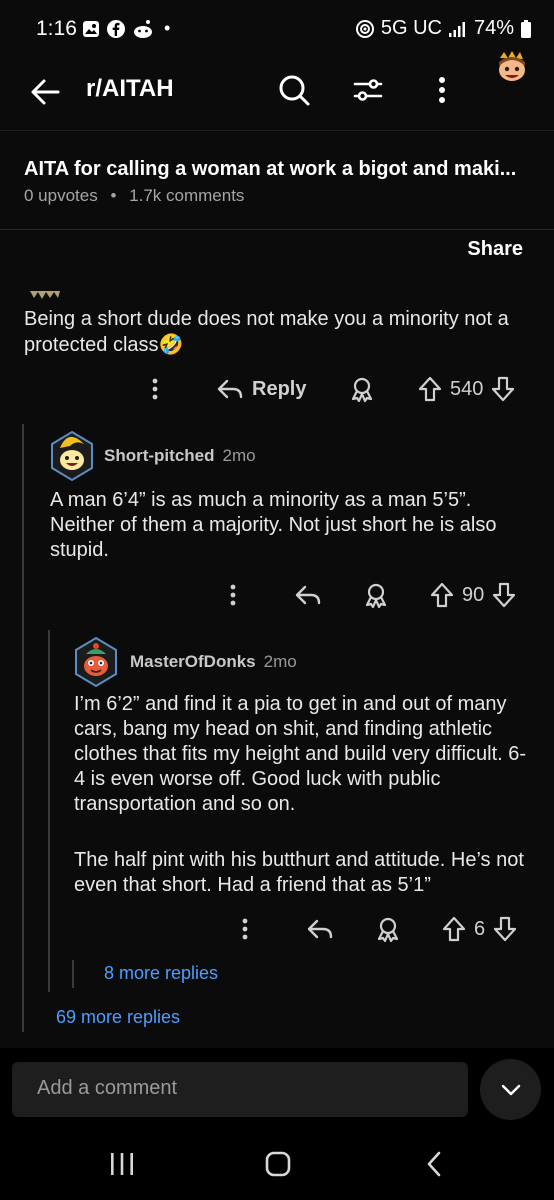 The width and height of the screenshot is (554, 1200). Describe the element at coordinates (91, 28) in the screenshot. I see `gallery-icon` at that location.